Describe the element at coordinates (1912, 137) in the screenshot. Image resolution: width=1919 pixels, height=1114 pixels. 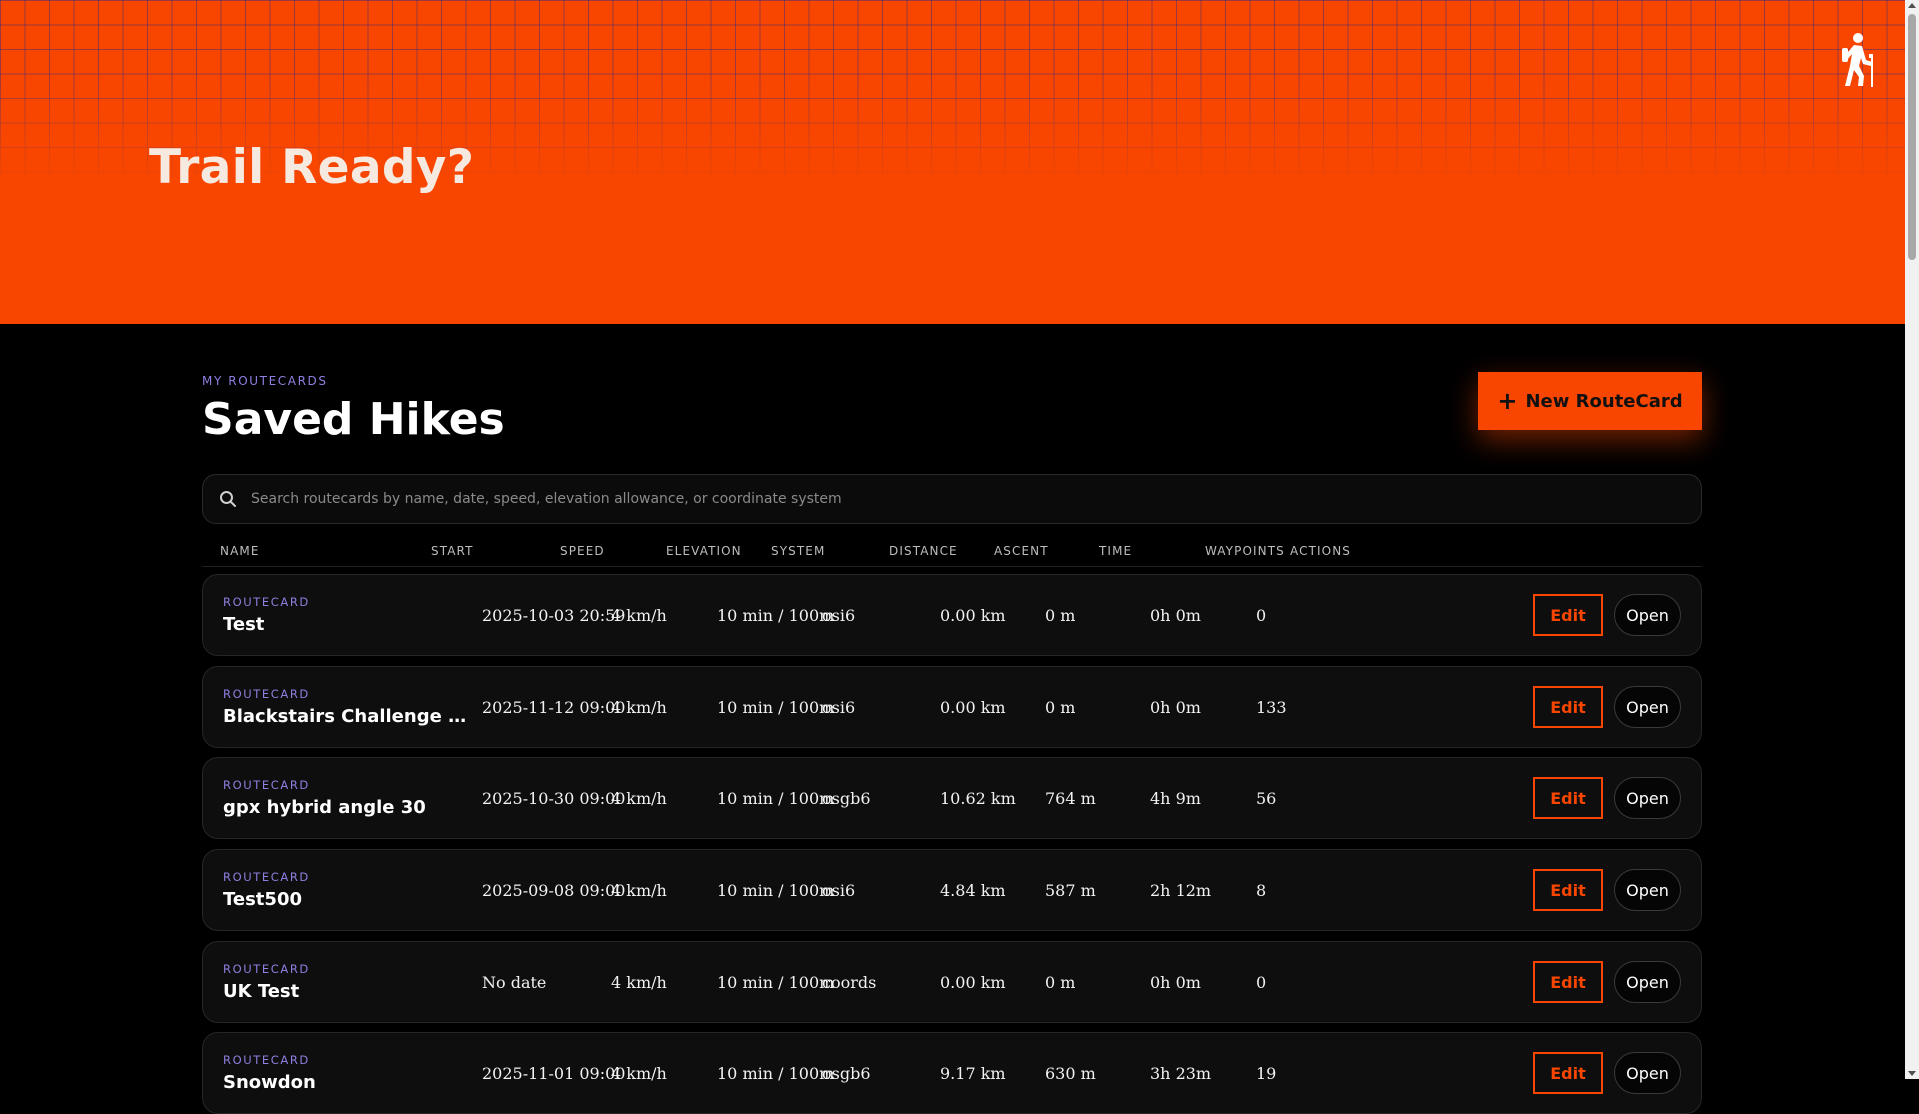
I see `scroll-thumb` at that location.